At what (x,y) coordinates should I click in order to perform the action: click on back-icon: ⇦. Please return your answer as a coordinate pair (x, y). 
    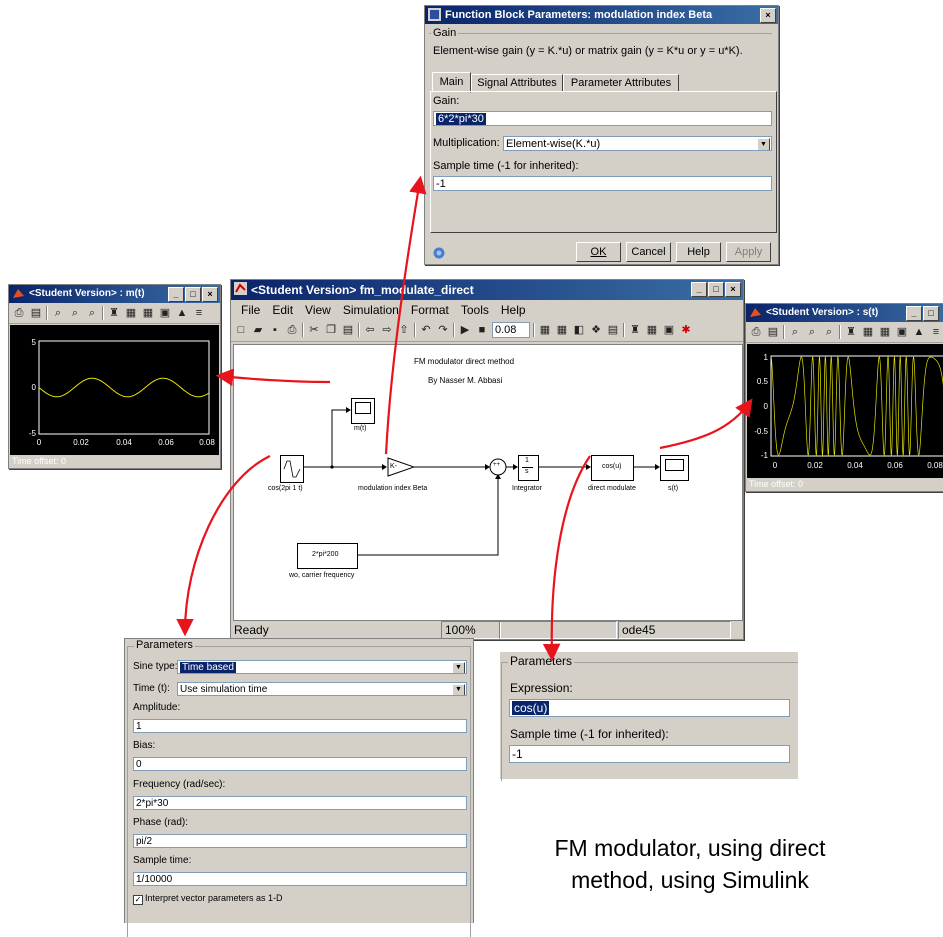
    Looking at the image, I should click on (370, 330).